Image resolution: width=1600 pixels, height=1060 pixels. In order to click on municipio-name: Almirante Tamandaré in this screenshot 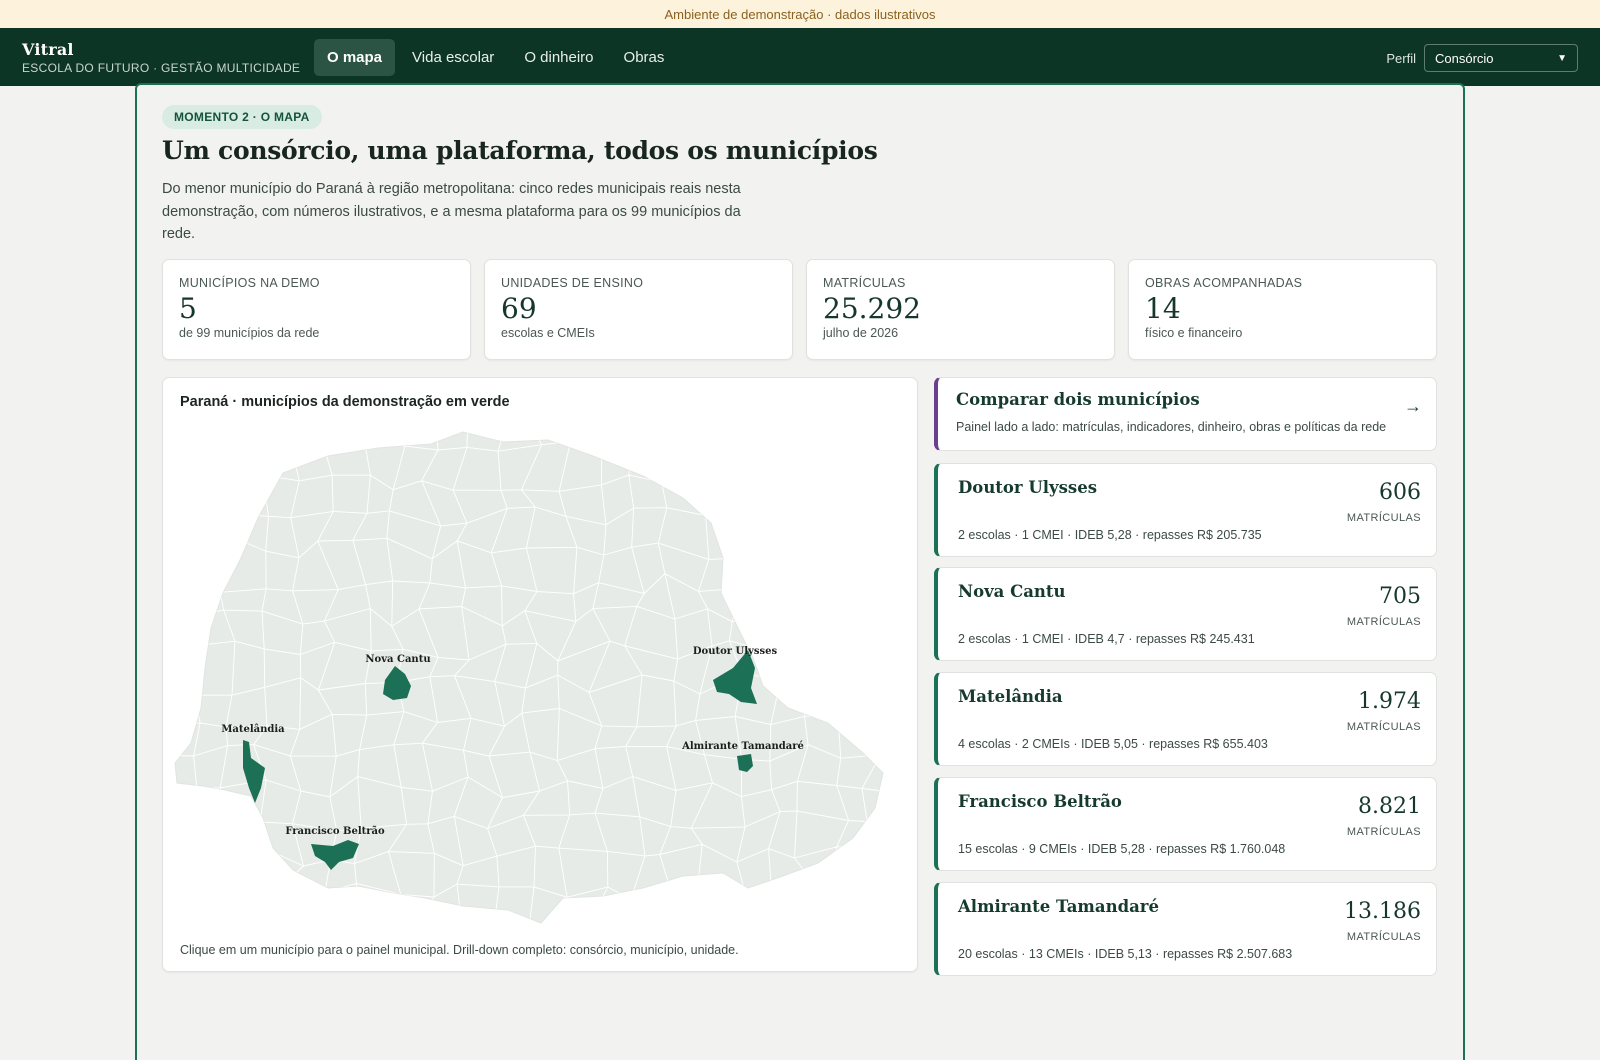, I will do `click(1058, 906)`.